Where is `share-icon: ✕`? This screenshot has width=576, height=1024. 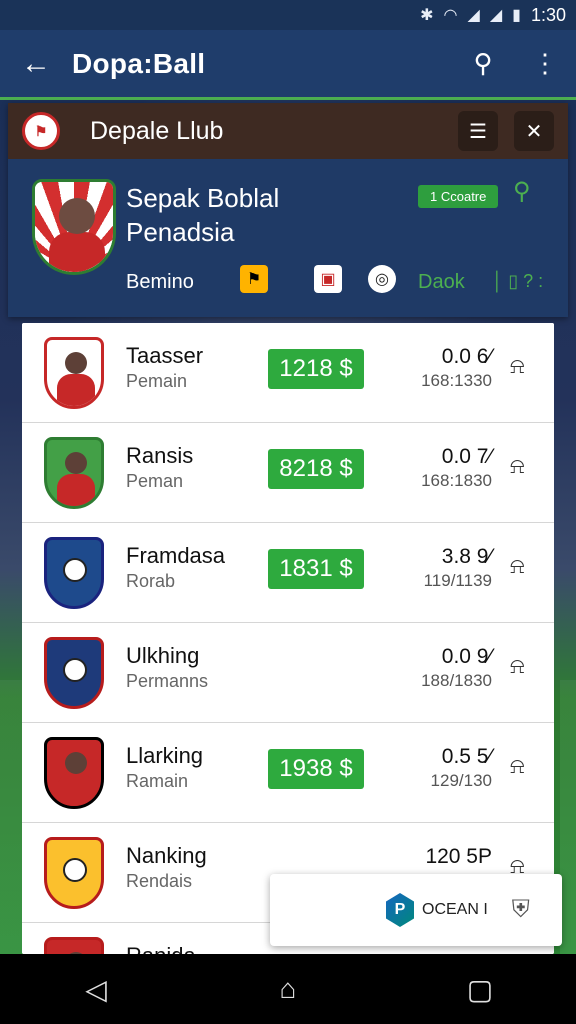 share-icon: ✕ is located at coordinates (534, 131).